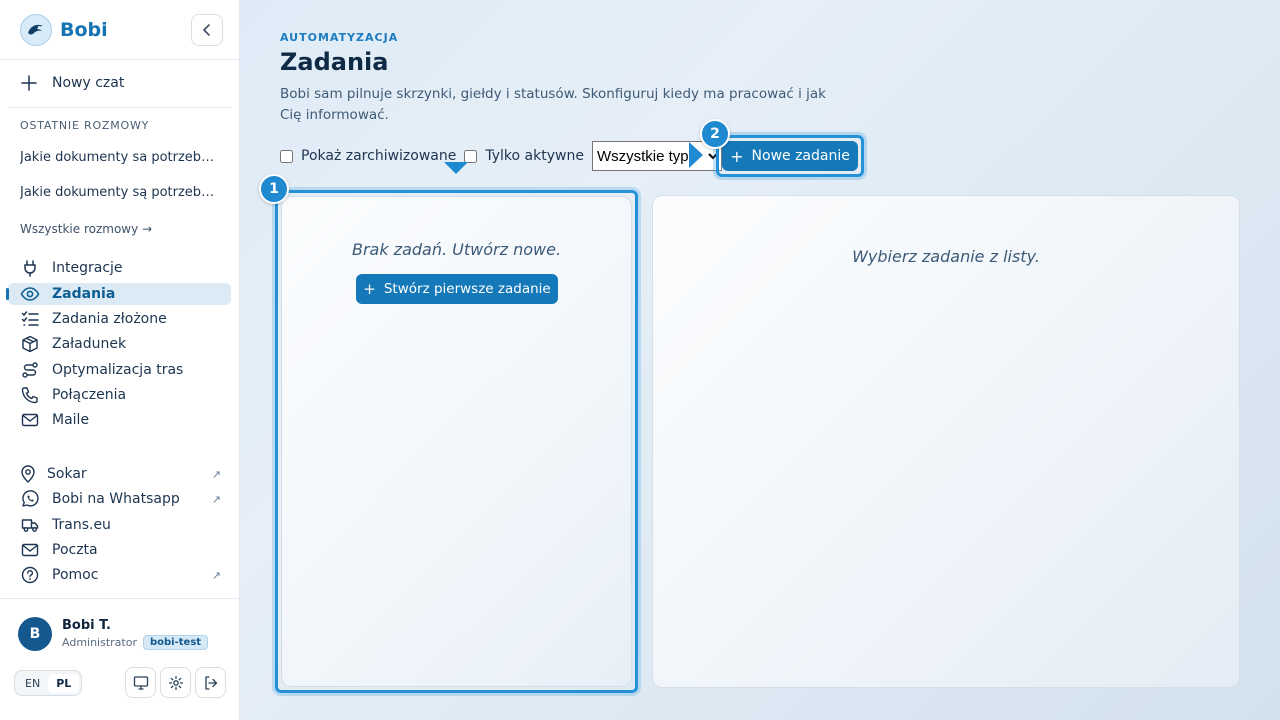 The image size is (1280, 720). Describe the element at coordinates (99, 642) in the screenshot. I see `user-role: Administrator` at that location.